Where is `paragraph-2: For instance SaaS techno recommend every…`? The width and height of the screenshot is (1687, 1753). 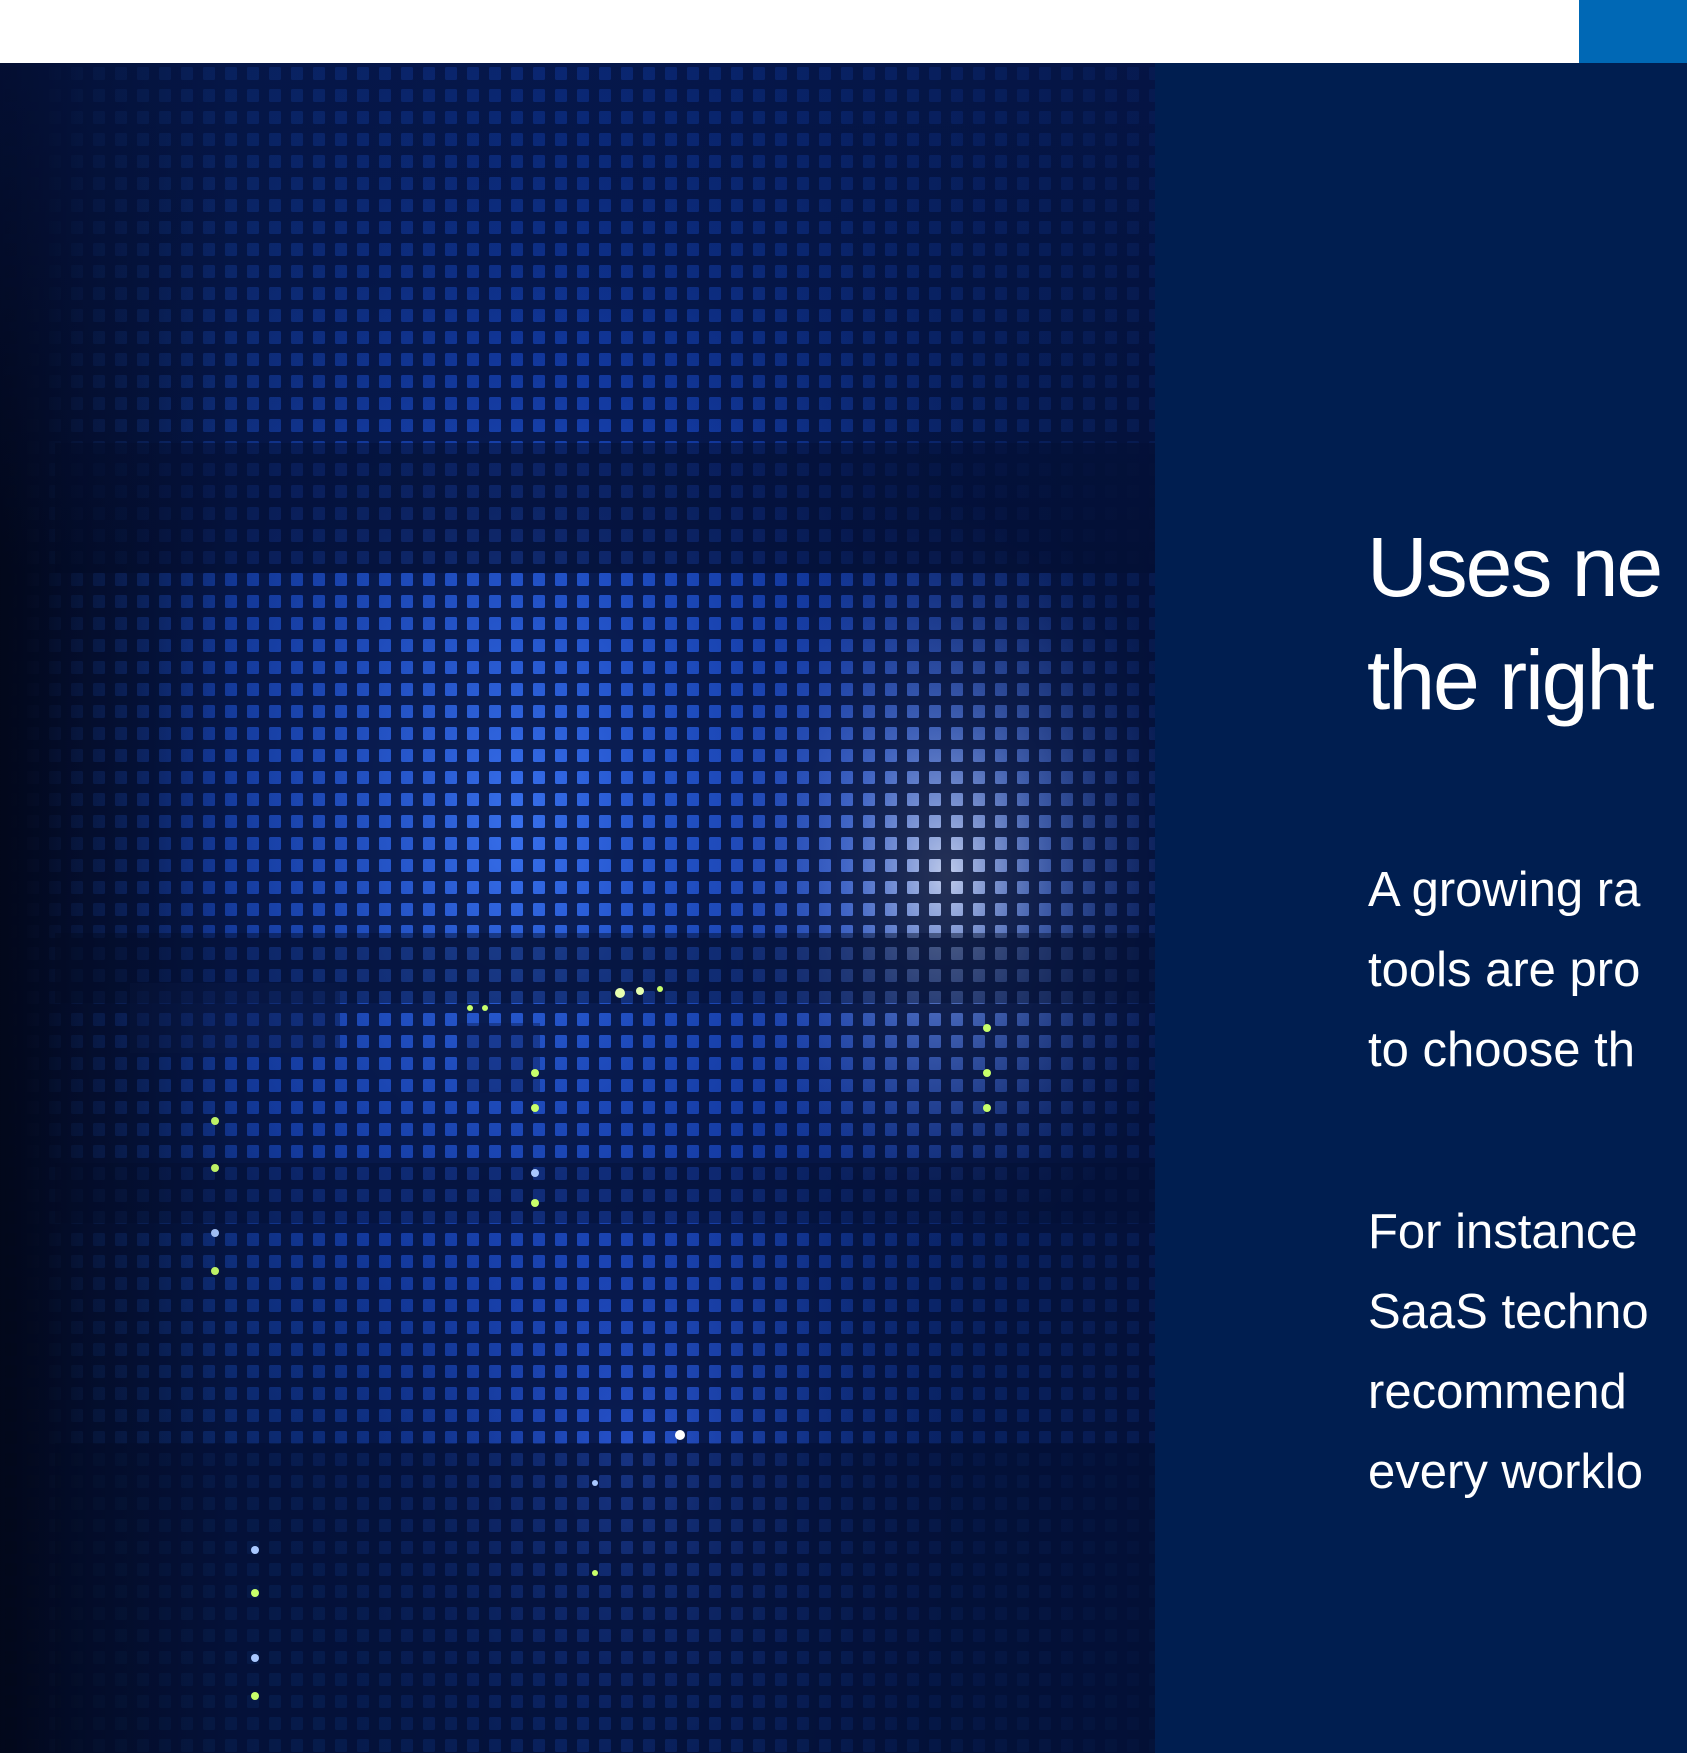
paragraph-2: For instance SaaS techno recommend every… is located at coordinates (1508, 1352).